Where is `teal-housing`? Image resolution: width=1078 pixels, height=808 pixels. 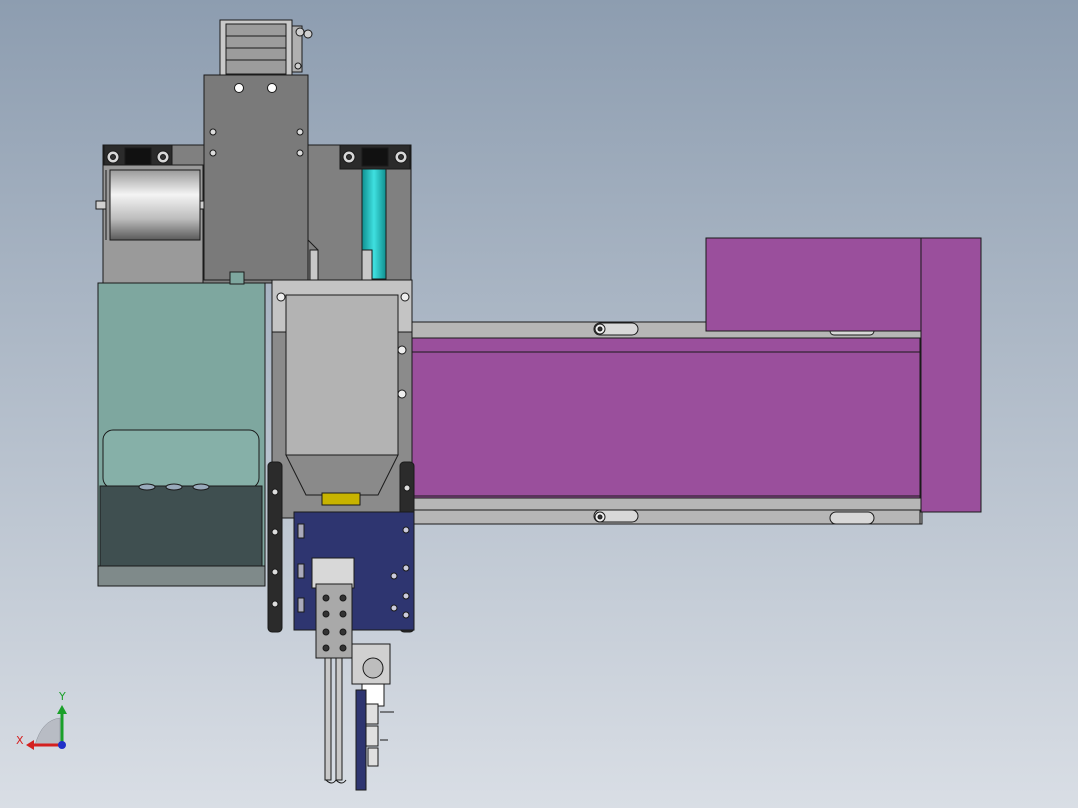 teal-housing is located at coordinates (181, 429).